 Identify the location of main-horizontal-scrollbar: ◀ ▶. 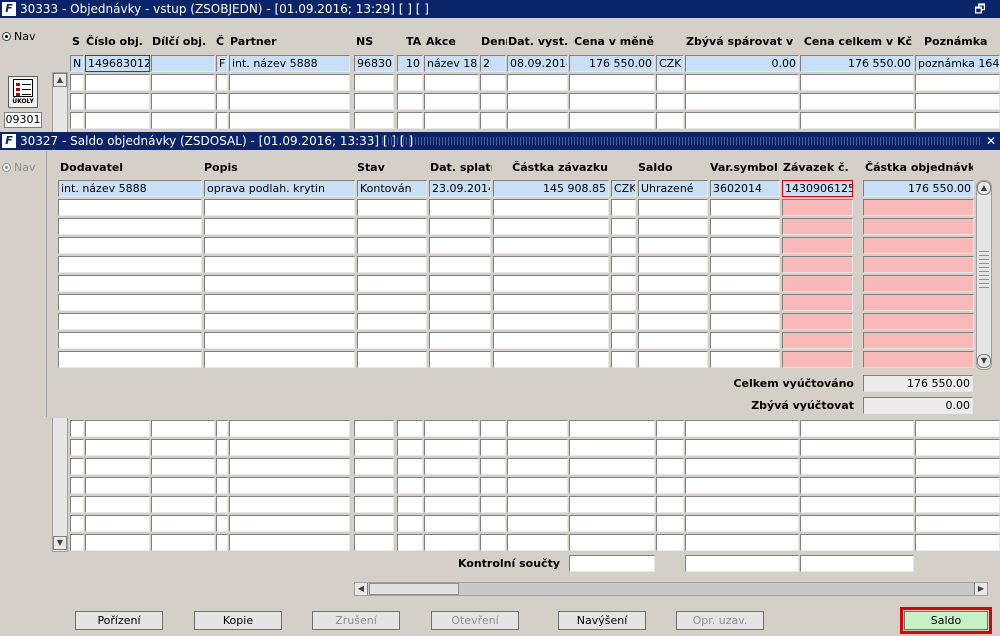
(671, 589).